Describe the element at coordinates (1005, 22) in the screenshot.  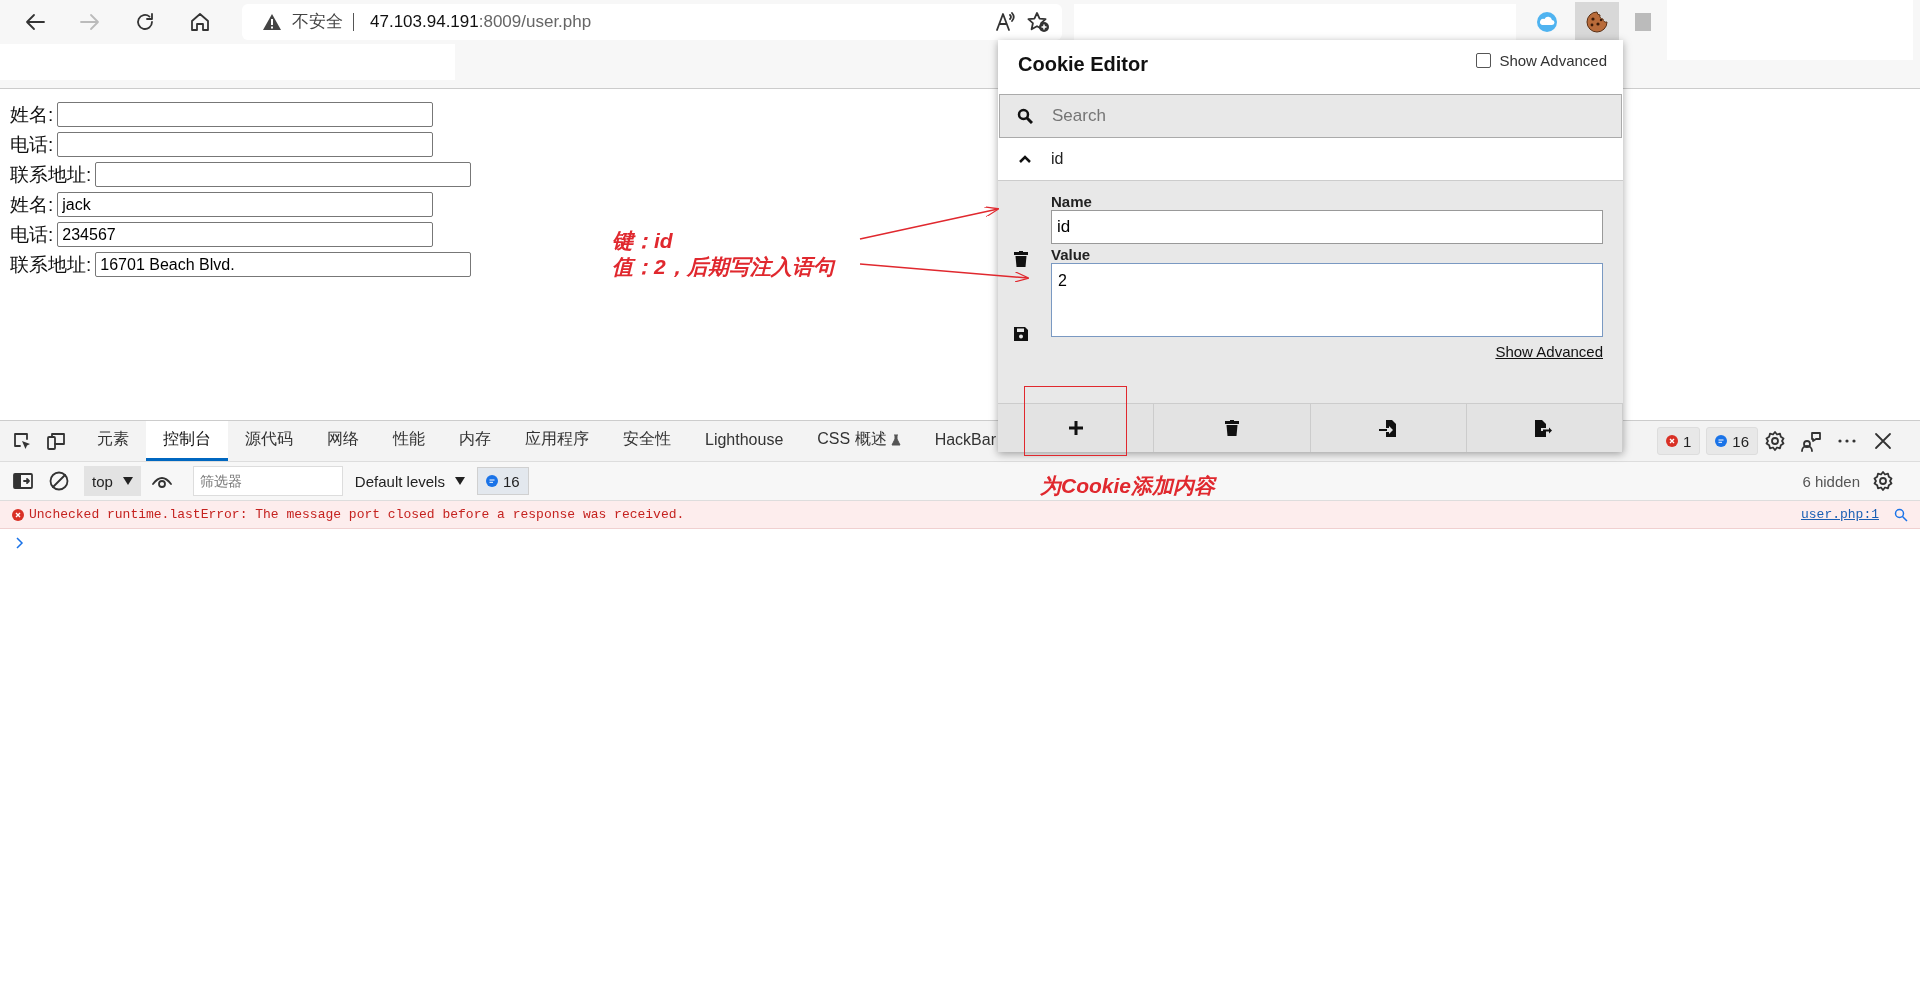
I see `read-aloud-icon` at that location.